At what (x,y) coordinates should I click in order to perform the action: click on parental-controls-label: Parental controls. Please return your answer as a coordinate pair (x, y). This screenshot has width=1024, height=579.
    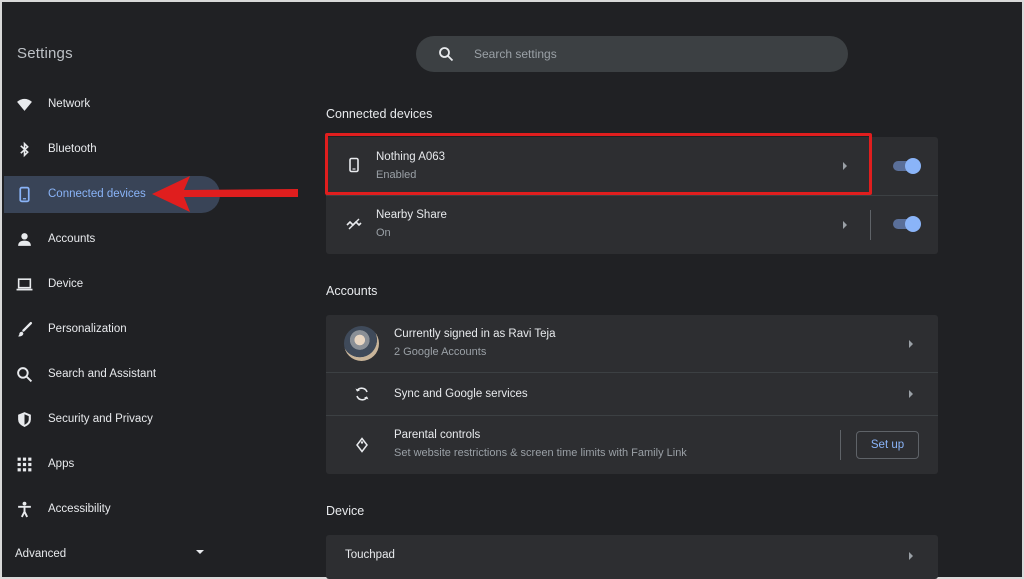
    Looking at the image, I should click on (437, 435).